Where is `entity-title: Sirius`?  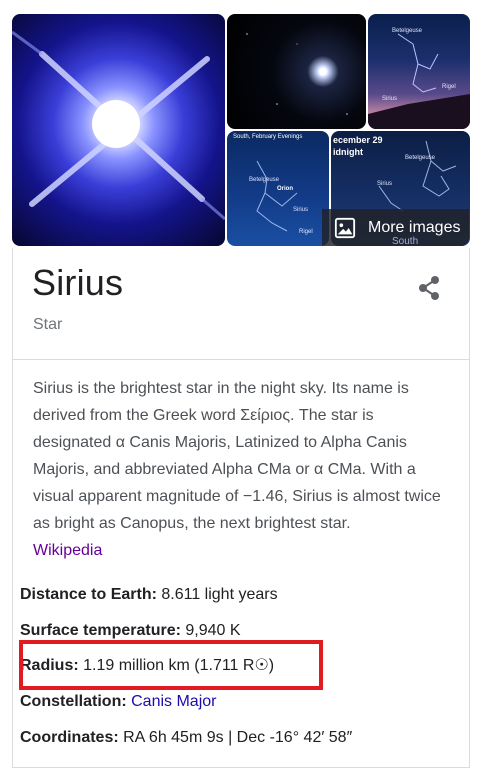 entity-title: Sirius is located at coordinates (78, 282).